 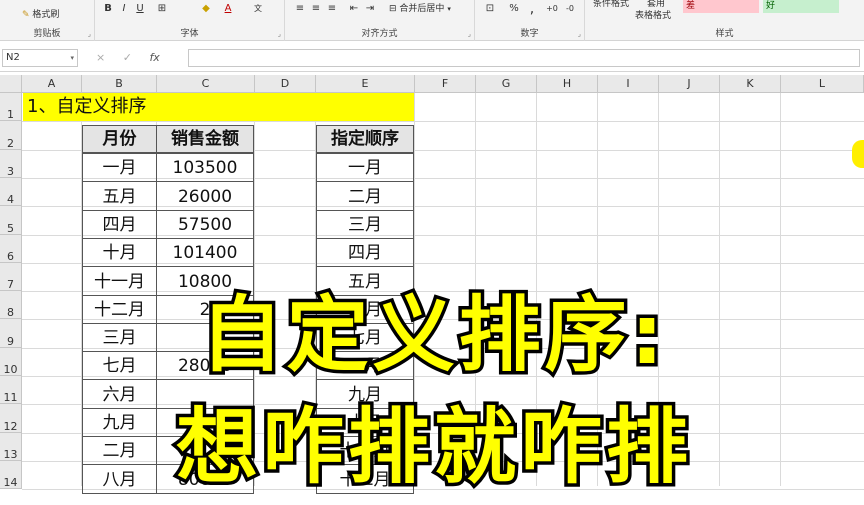 I want to click on align-right-icon: ≡, so click(x=332, y=9).